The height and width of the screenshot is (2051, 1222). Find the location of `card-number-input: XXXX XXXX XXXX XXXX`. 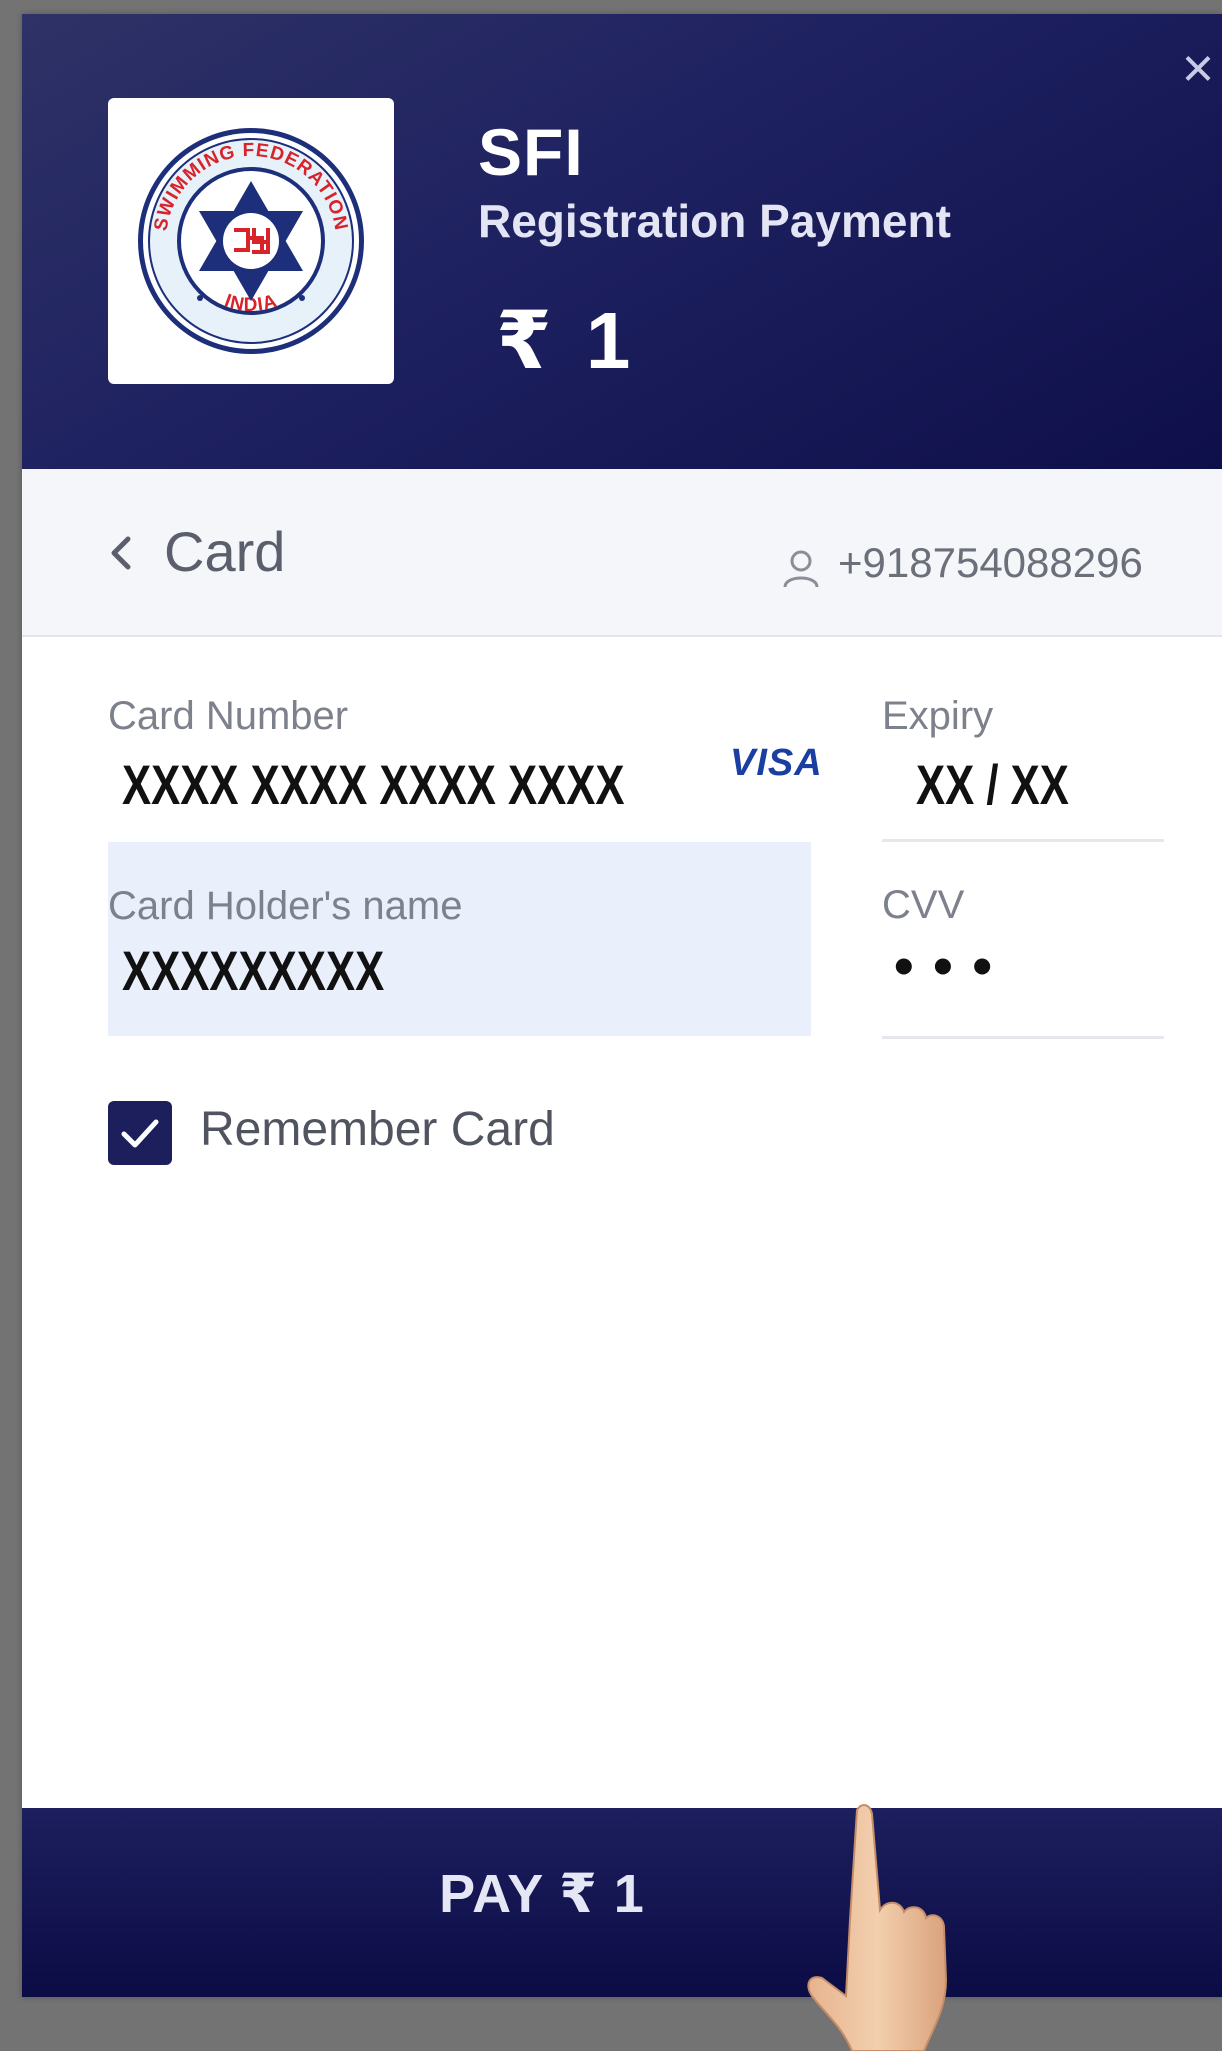

card-number-input: XXXX XXXX XXXX XXXX is located at coordinates (373, 784).